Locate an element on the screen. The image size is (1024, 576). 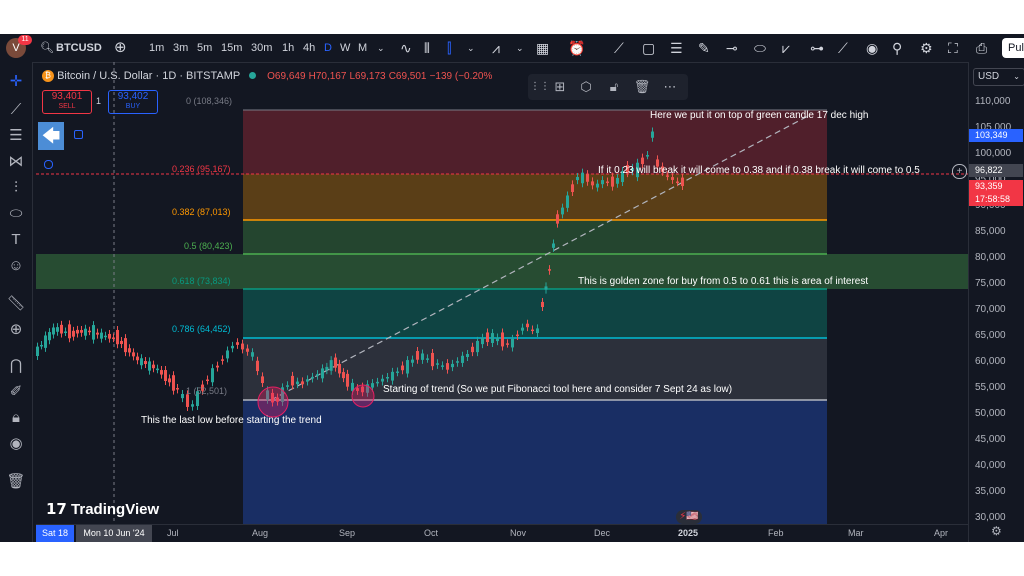
back-arrow-icon: 🡄 is located at coordinates (51, 136).